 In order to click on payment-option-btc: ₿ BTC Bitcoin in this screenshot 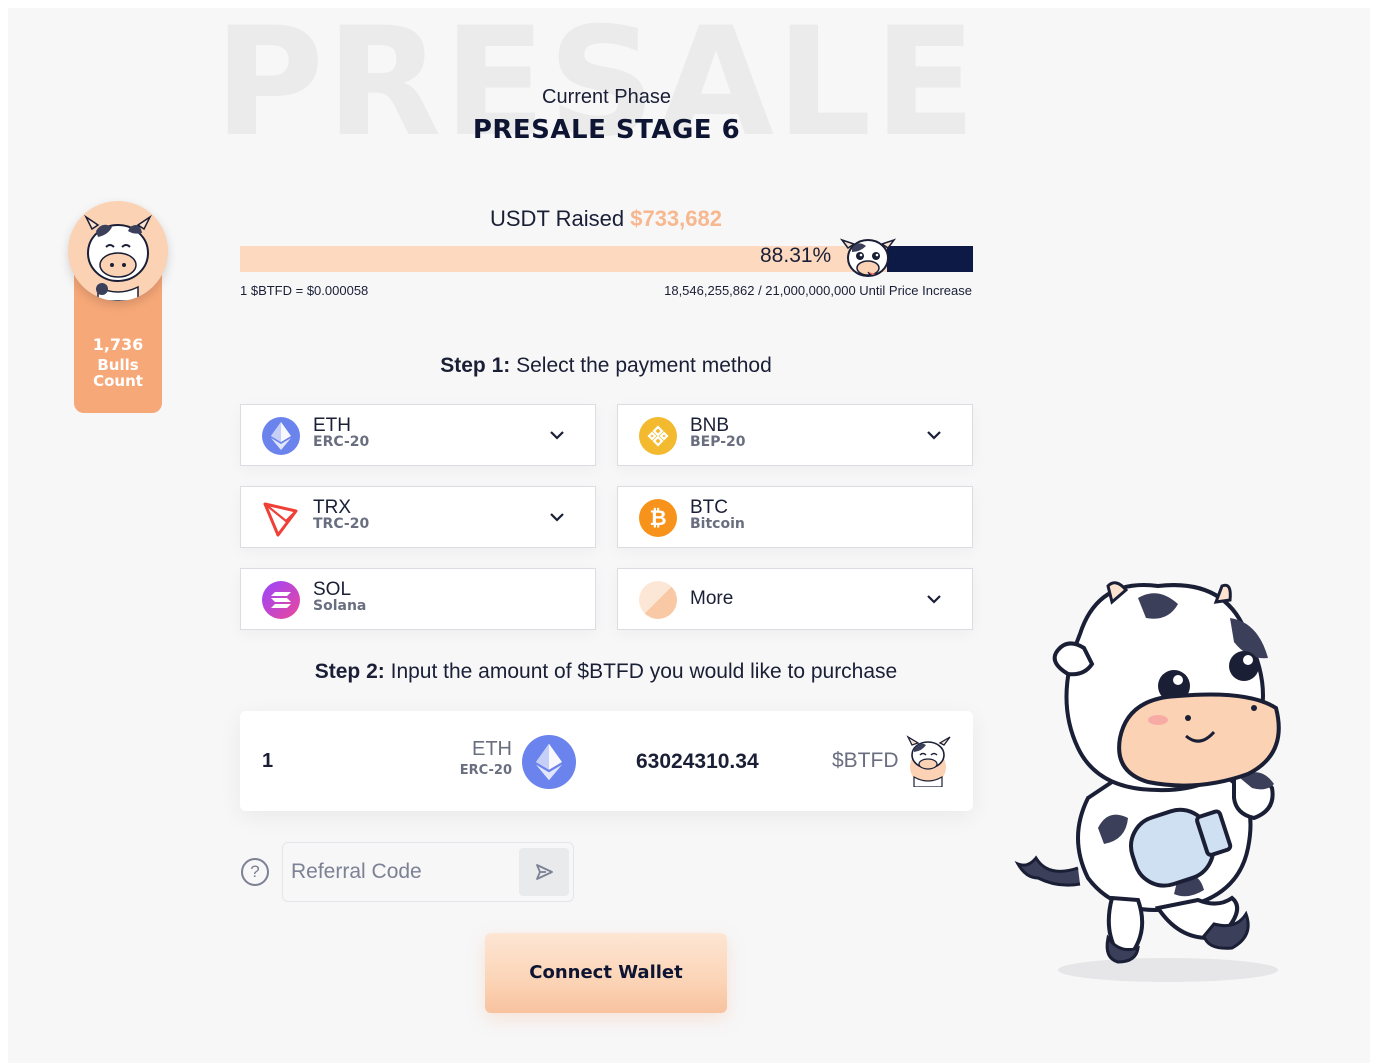, I will do `click(795, 517)`.